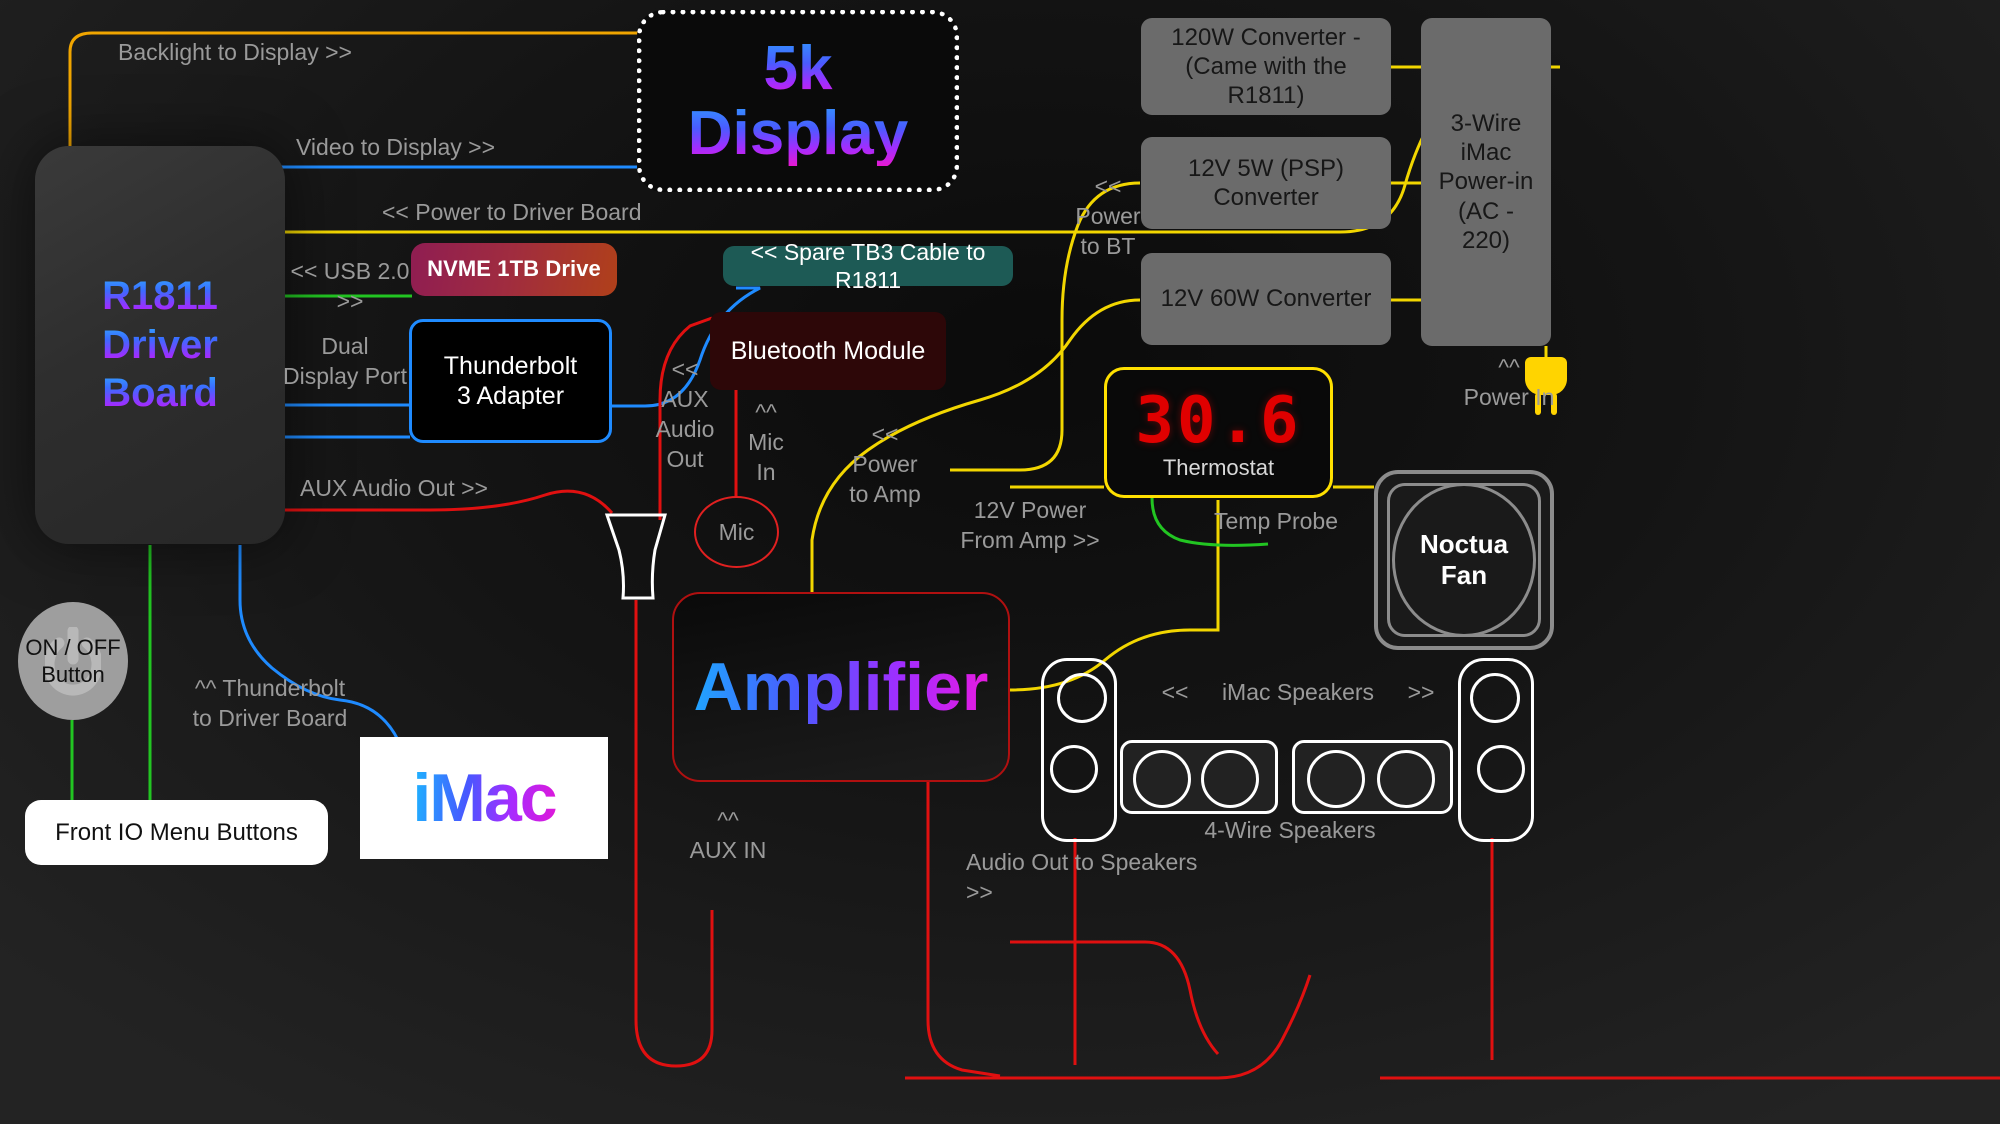 The image size is (2000, 1124). Describe the element at coordinates (1199, 777) in the screenshot. I see `speaker-box-left` at that location.